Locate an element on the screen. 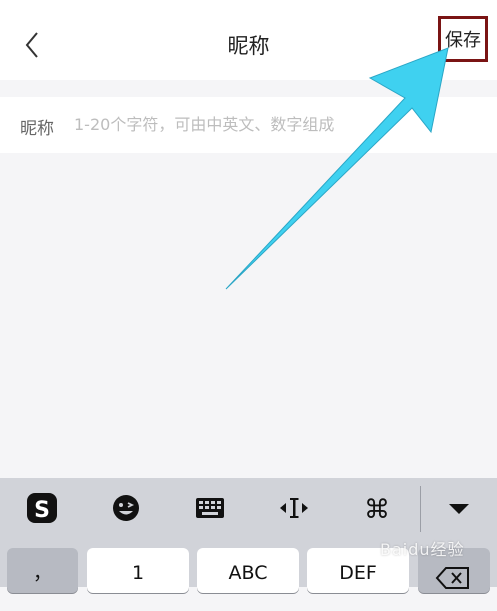 The height and width of the screenshot is (611, 497). baidu-watermark: Baidu经验 is located at coordinates (422, 549).